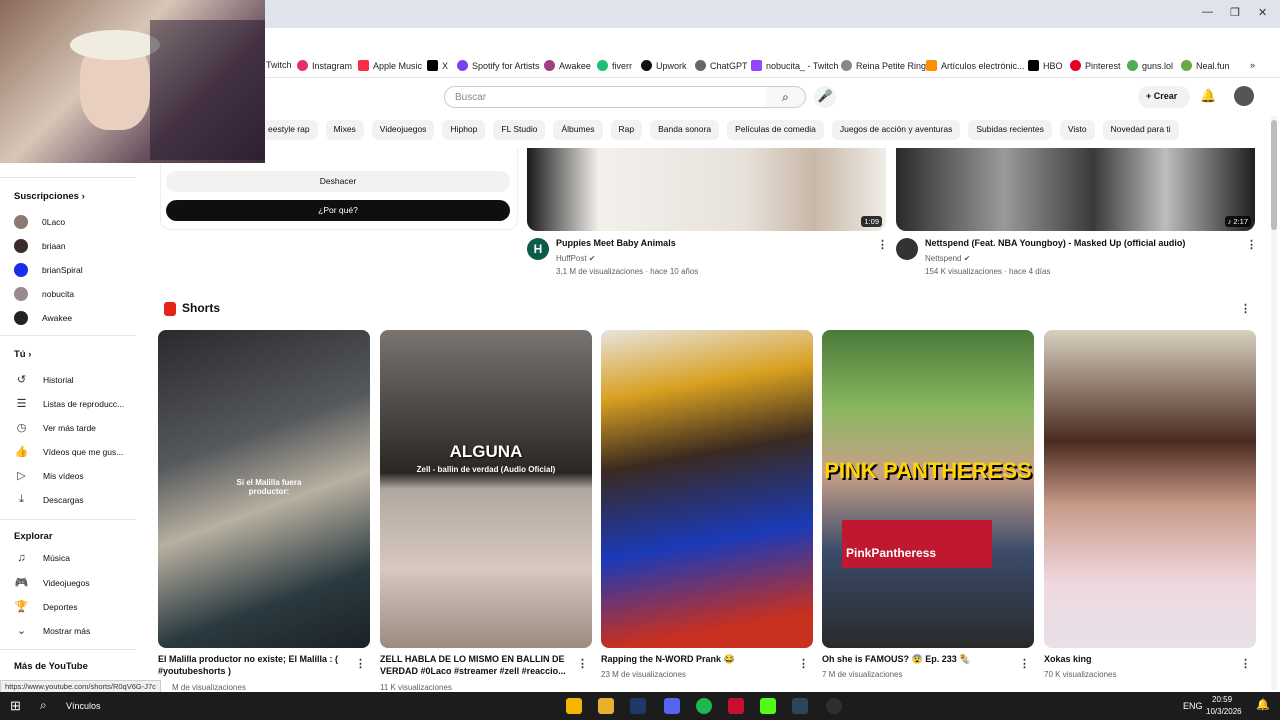  I want to click on bookmark: Apple Music, so click(390, 65).